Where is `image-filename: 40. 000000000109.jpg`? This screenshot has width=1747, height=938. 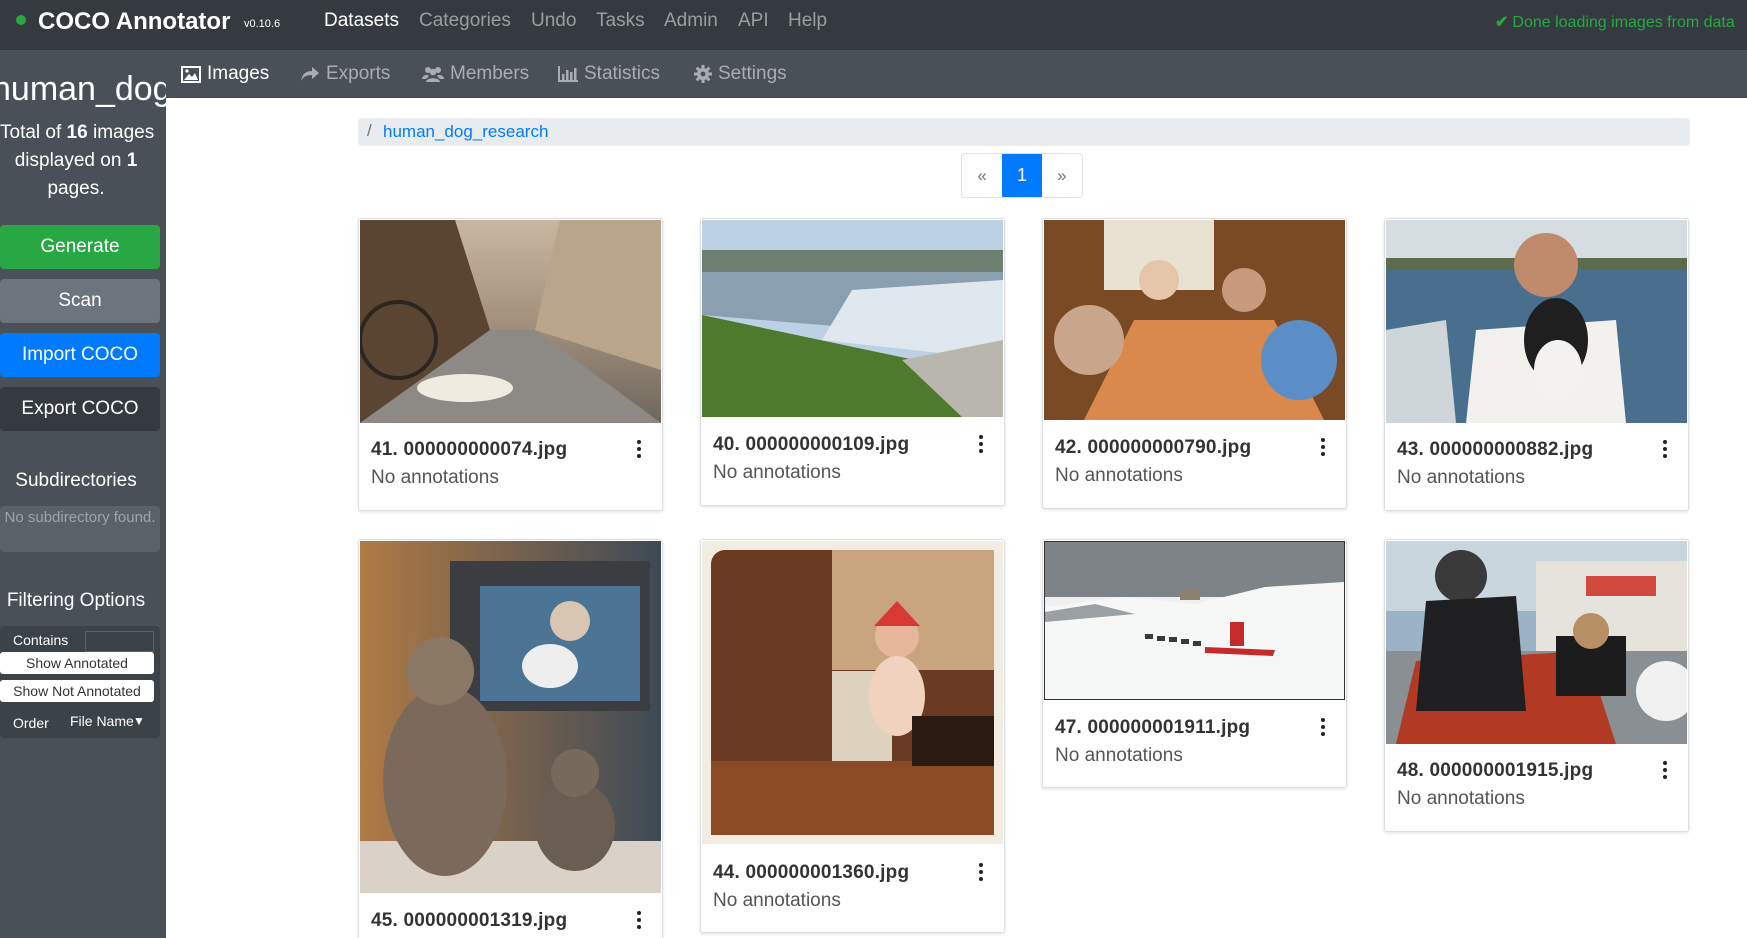
image-filename: 40. 000000000109.jpg is located at coordinates (811, 445).